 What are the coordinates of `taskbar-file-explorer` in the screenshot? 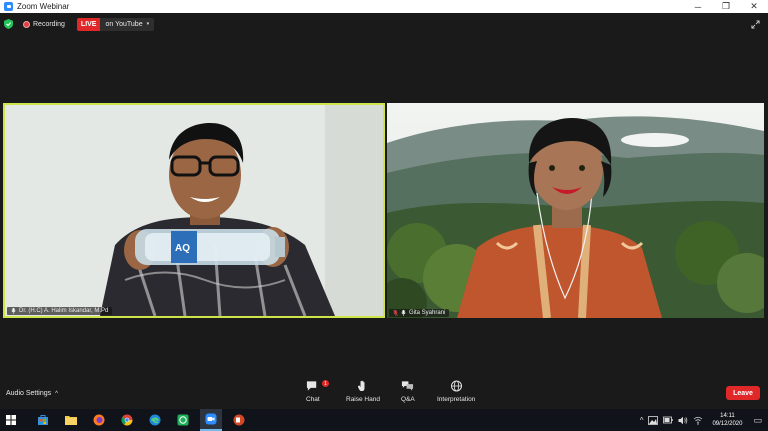 It's located at (71, 420).